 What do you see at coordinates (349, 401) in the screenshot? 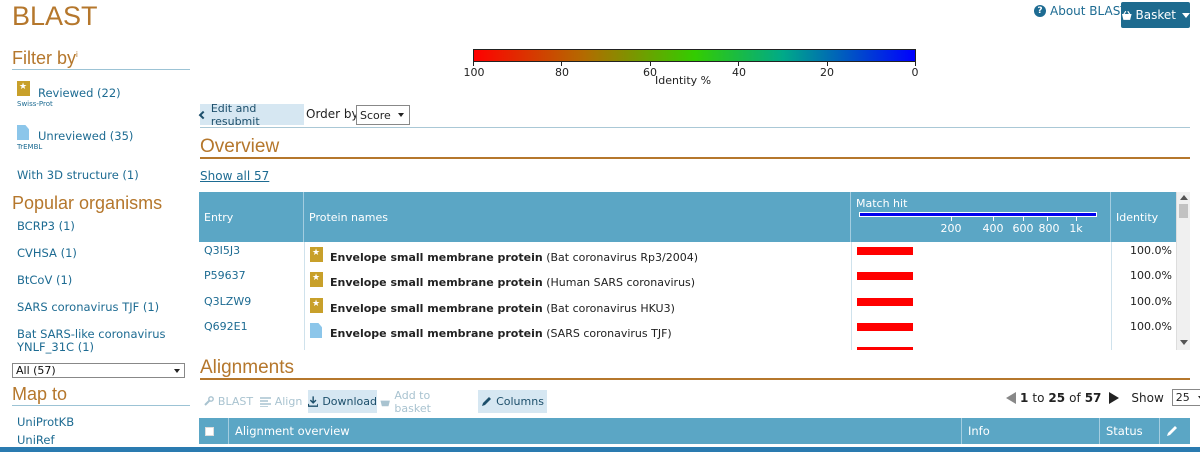
I see `download-button-label: Download` at bounding box center [349, 401].